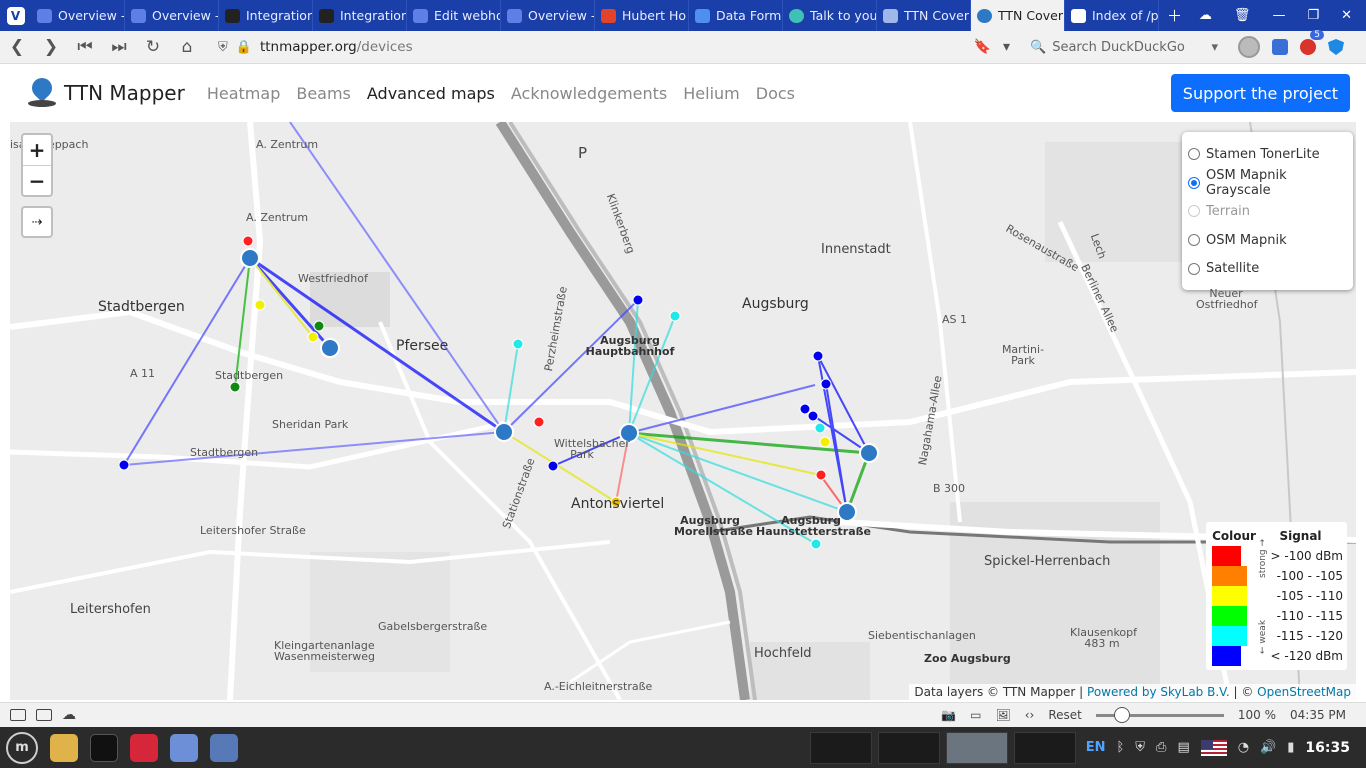 The height and width of the screenshot is (768, 1366). What do you see at coordinates (1260, 93) in the screenshot?
I see `support-project-button: Support the project` at bounding box center [1260, 93].